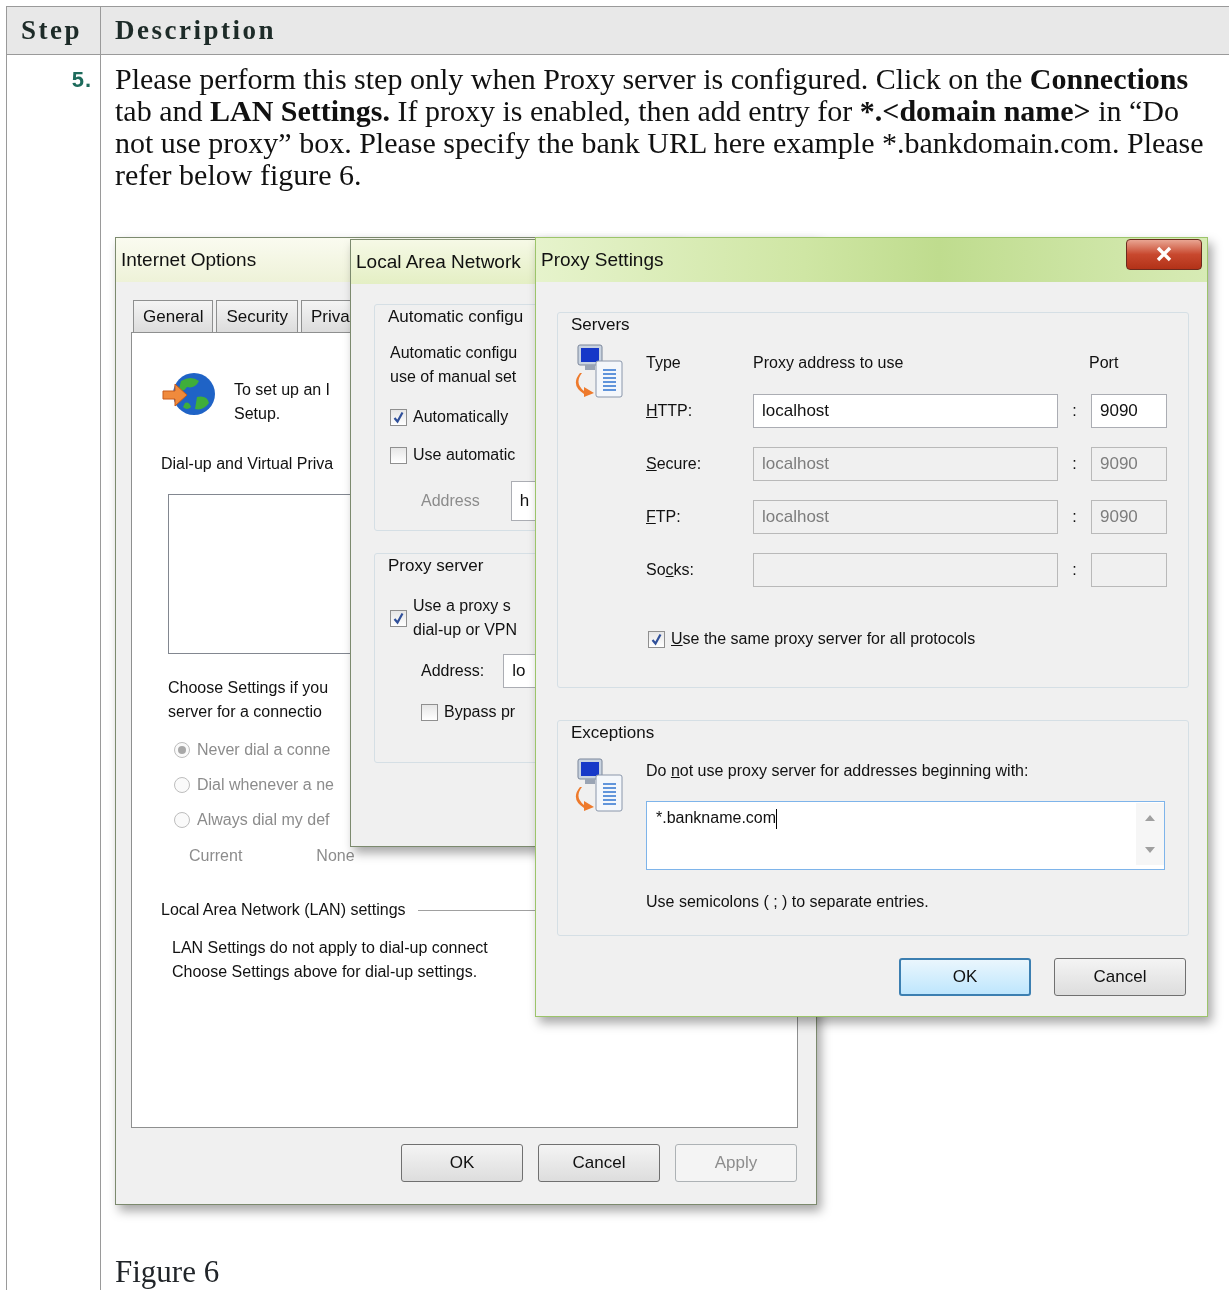  I want to click on settings-hint: Choose Settings if you server for a connectio, so click(248, 700).